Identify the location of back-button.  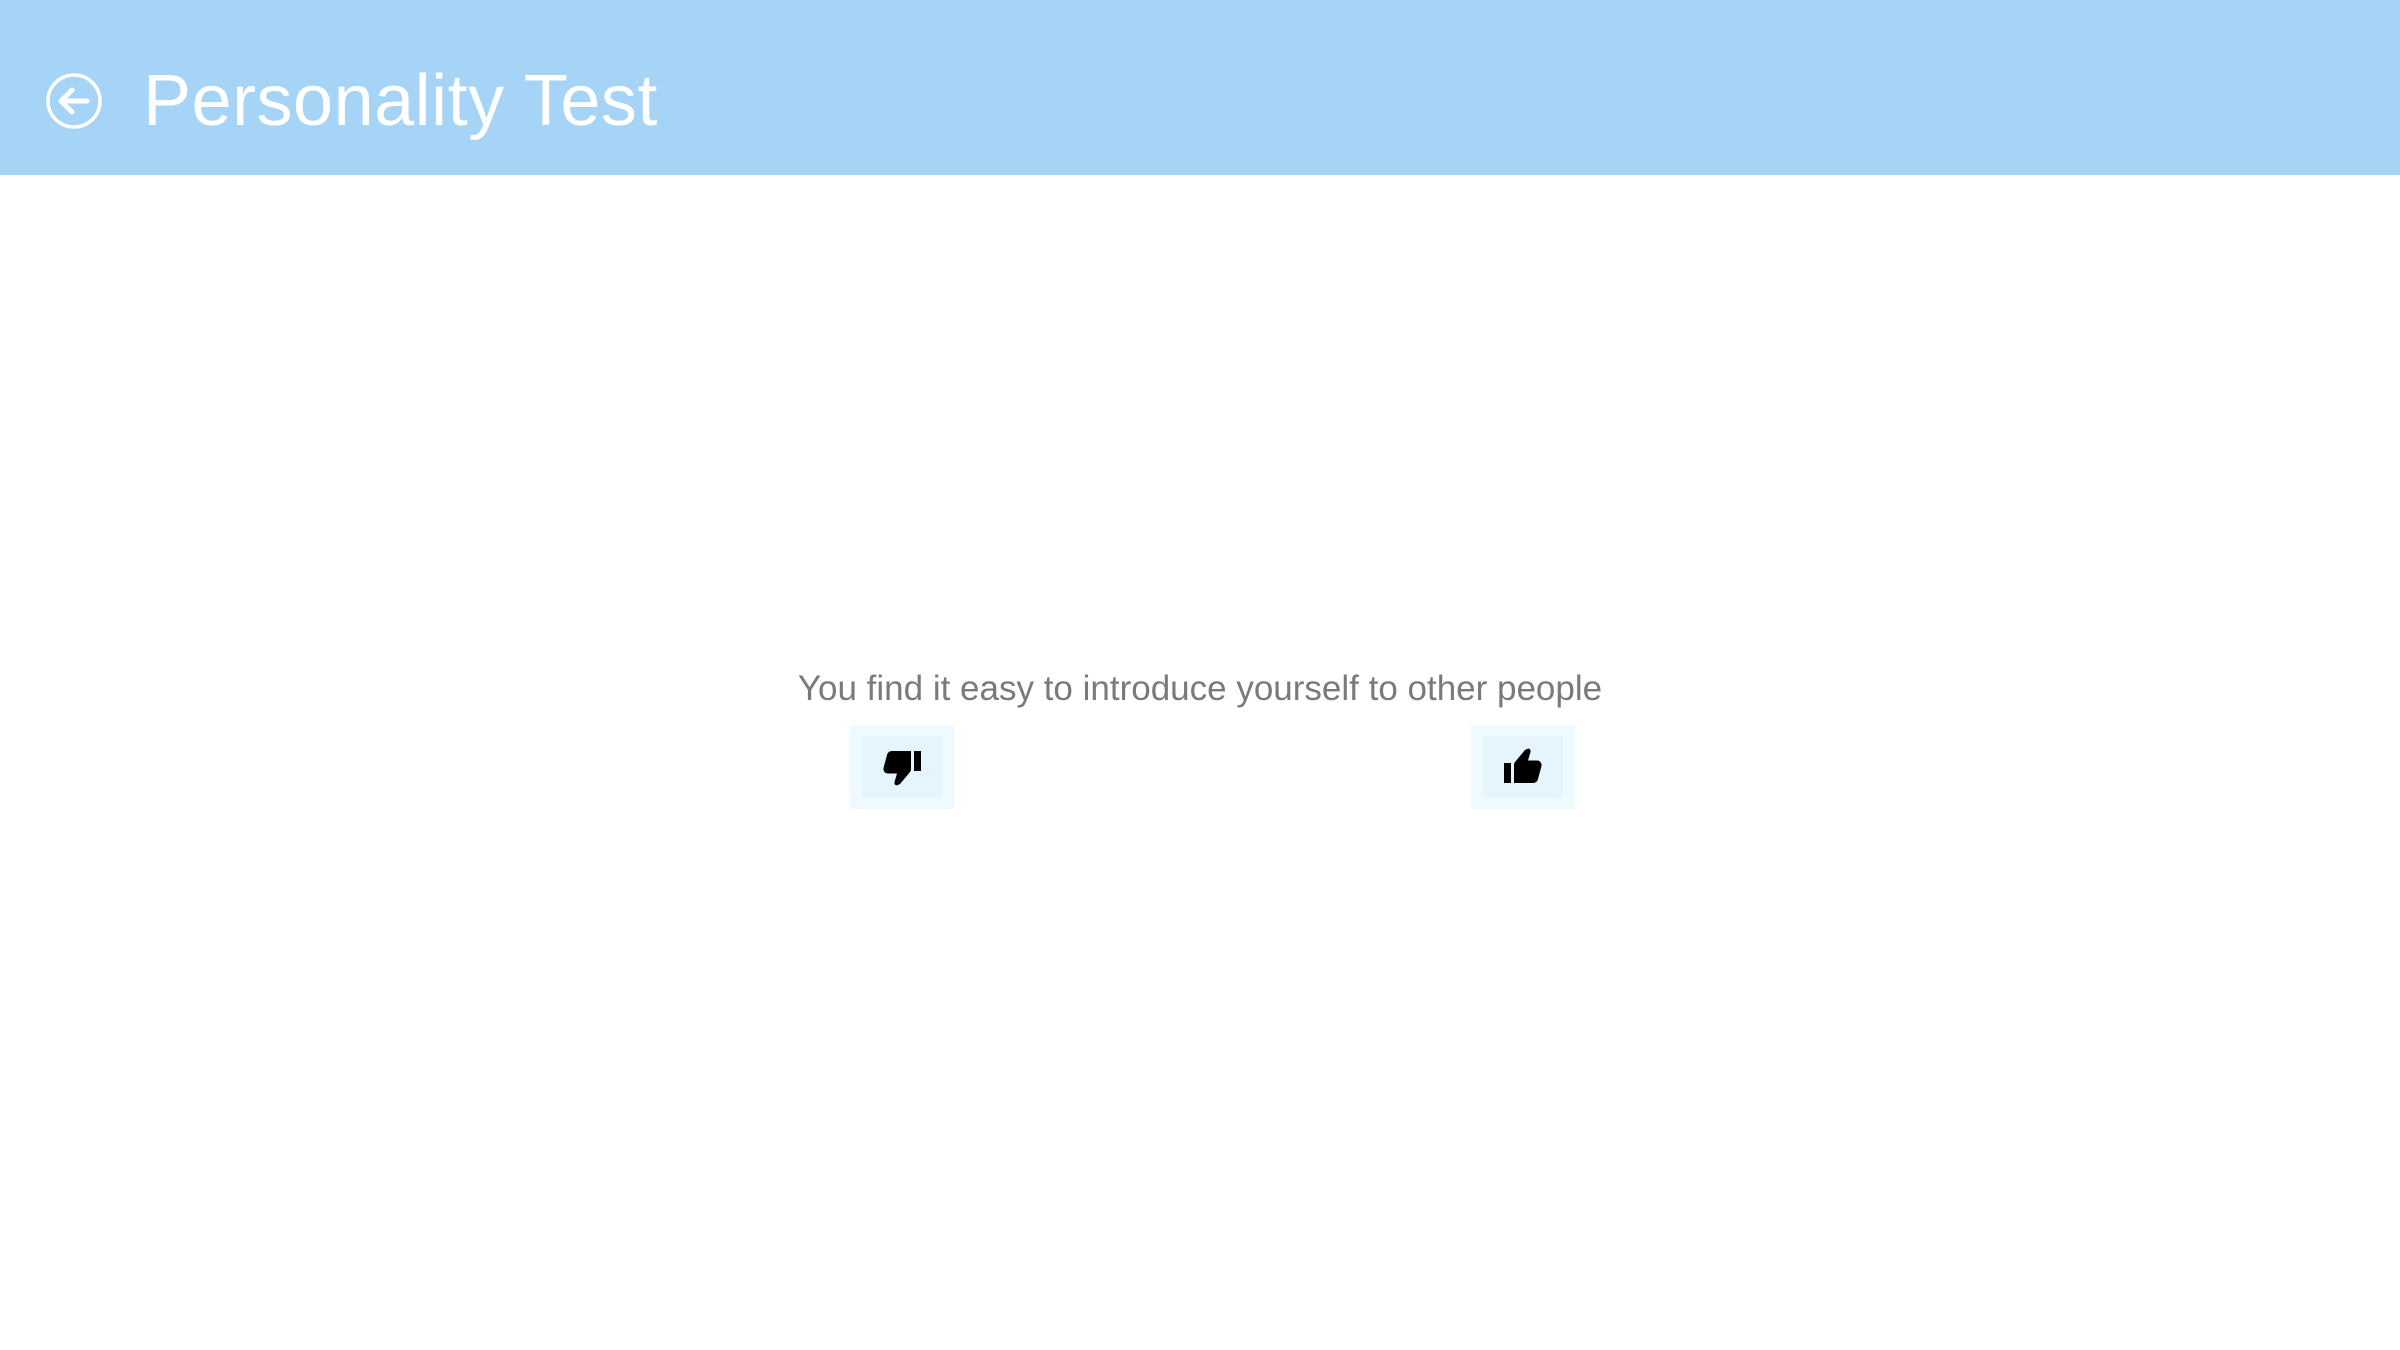
(74, 101).